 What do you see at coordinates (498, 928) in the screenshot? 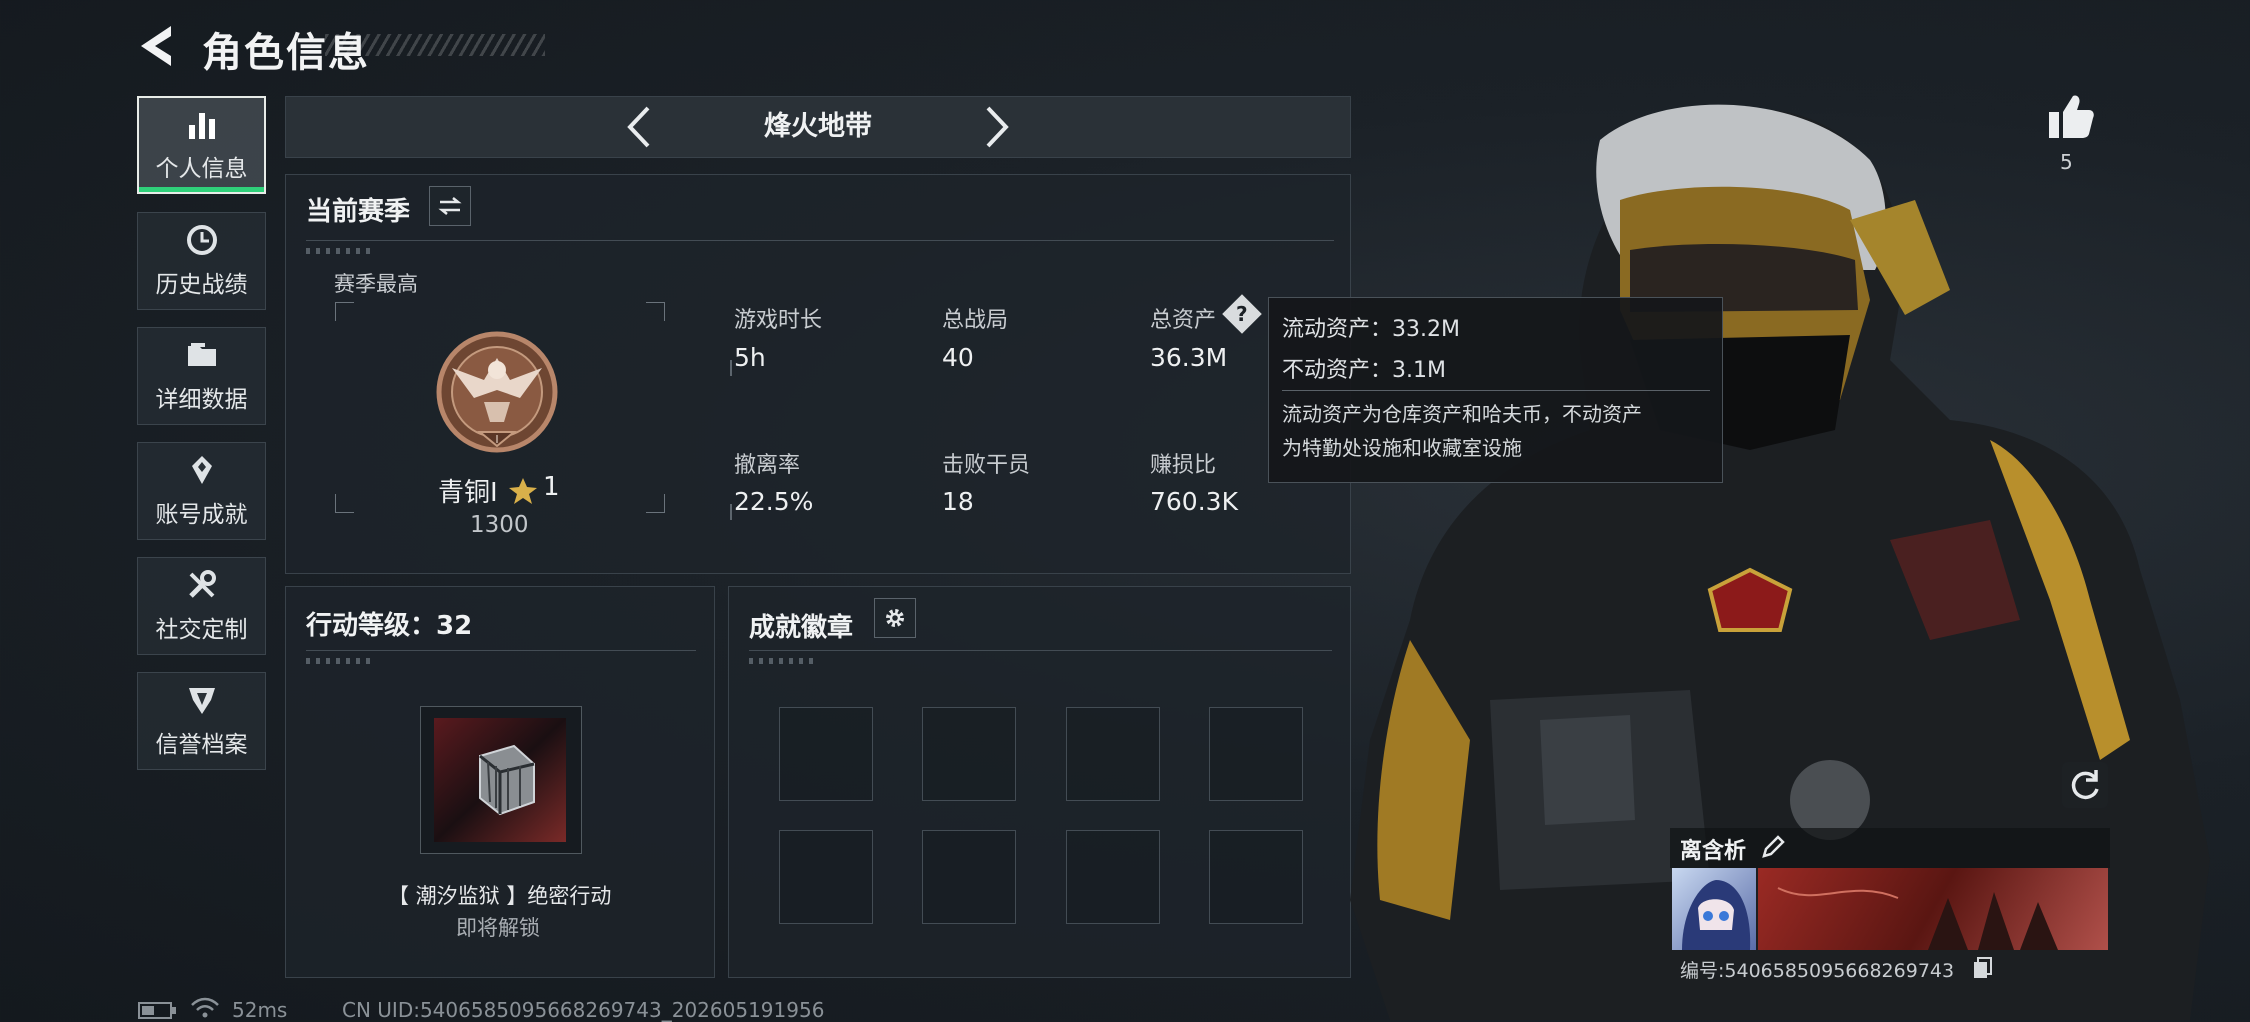
I see `operation-status: 即将解锁` at bounding box center [498, 928].